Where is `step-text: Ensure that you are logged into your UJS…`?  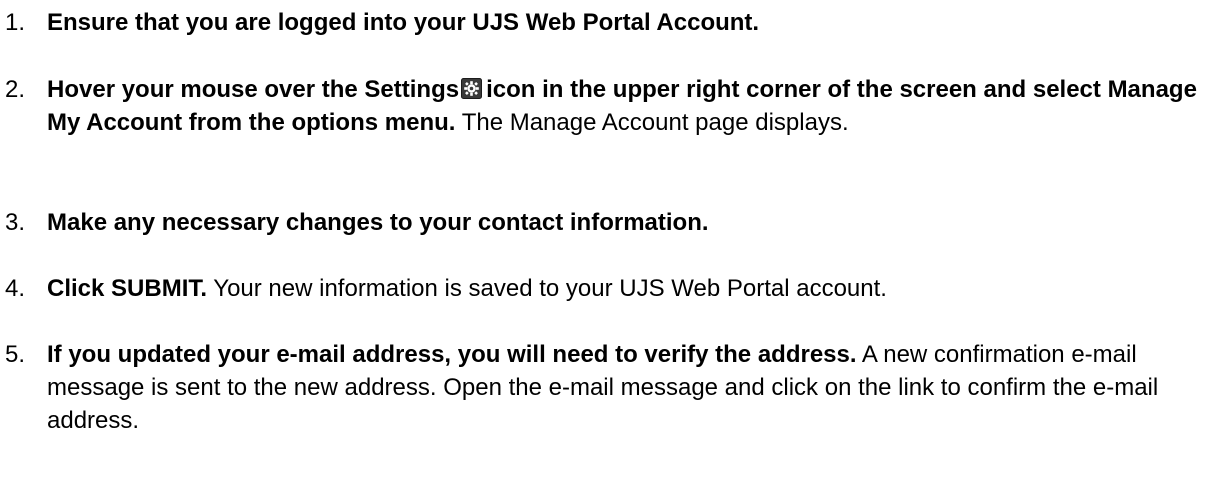
step-text: Ensure that you are logged into your UJS… is located at coordinates (623, 22).